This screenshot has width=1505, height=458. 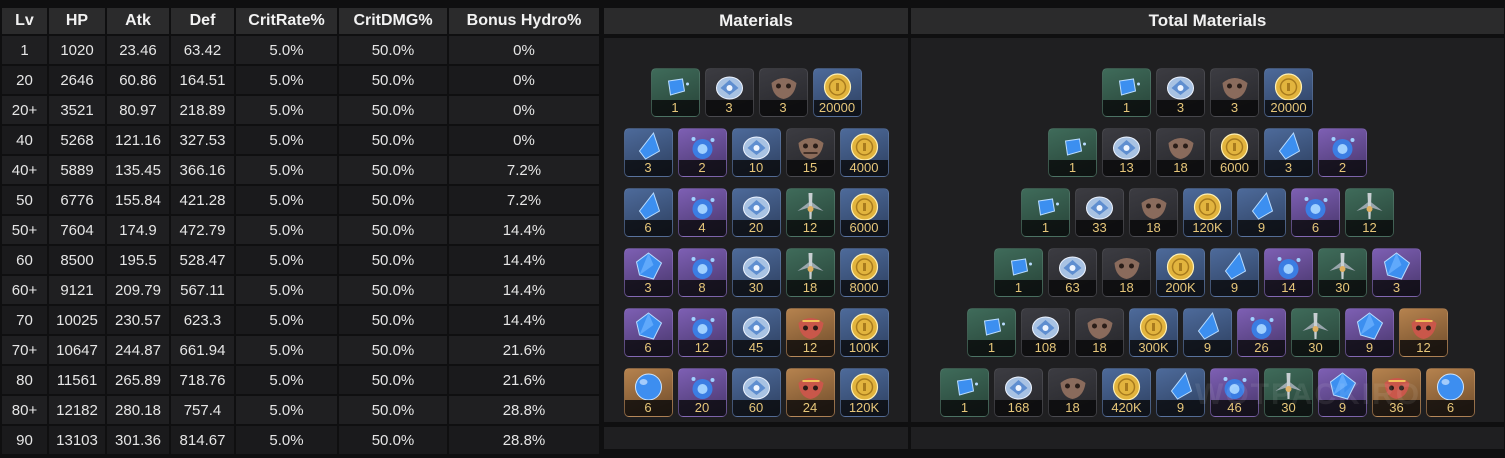 What do you see at coordinates (810, 392) in the screenshot?
I see `material-item: 24` at bounding box center [810, 392].